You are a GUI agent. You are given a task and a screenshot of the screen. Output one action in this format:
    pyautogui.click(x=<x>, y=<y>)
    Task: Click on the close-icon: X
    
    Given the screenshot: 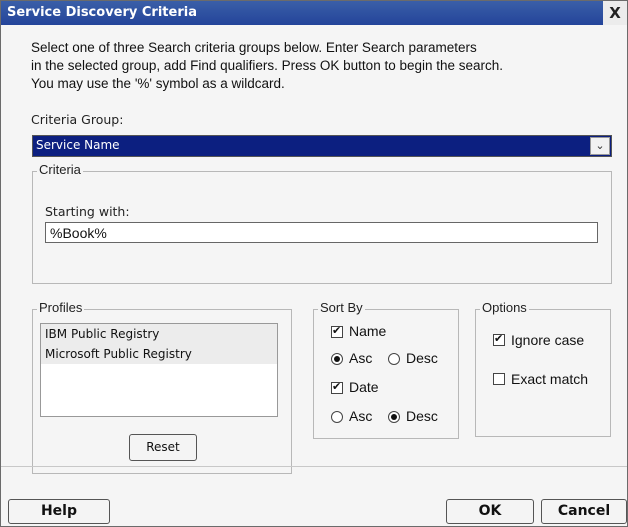 What is the action you would take?
    pyautogui.click(x=615, y=13)
    